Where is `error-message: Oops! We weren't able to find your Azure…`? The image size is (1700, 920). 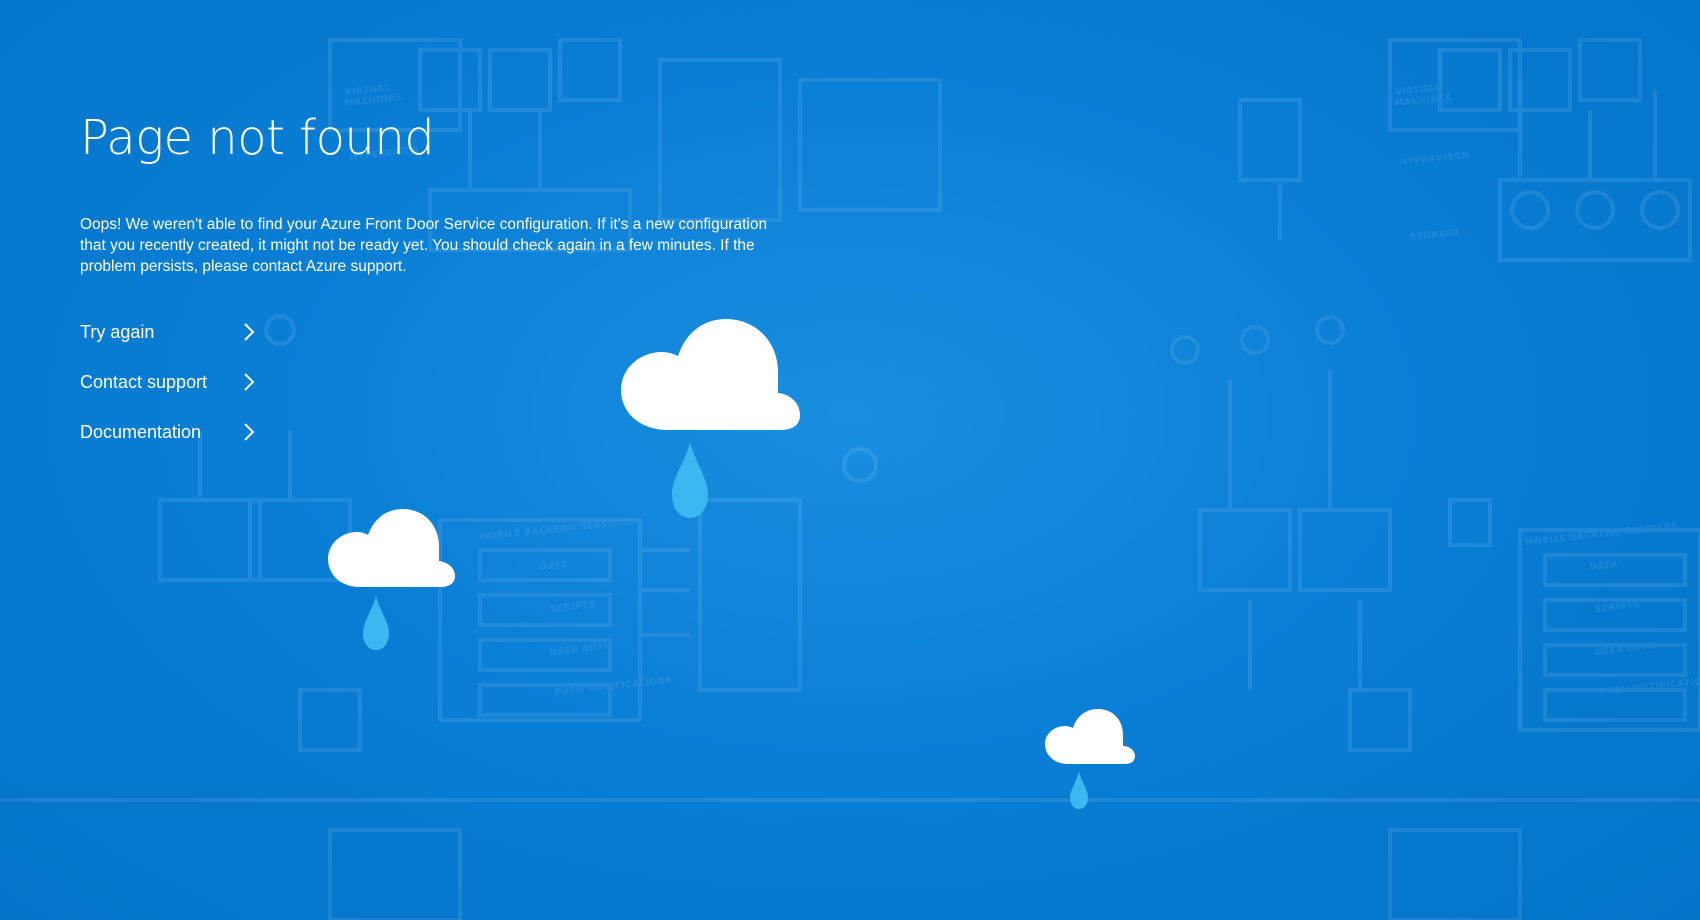 error-message: Oops! We weren't able to find your Azure… is located at coordinates (424, 245).